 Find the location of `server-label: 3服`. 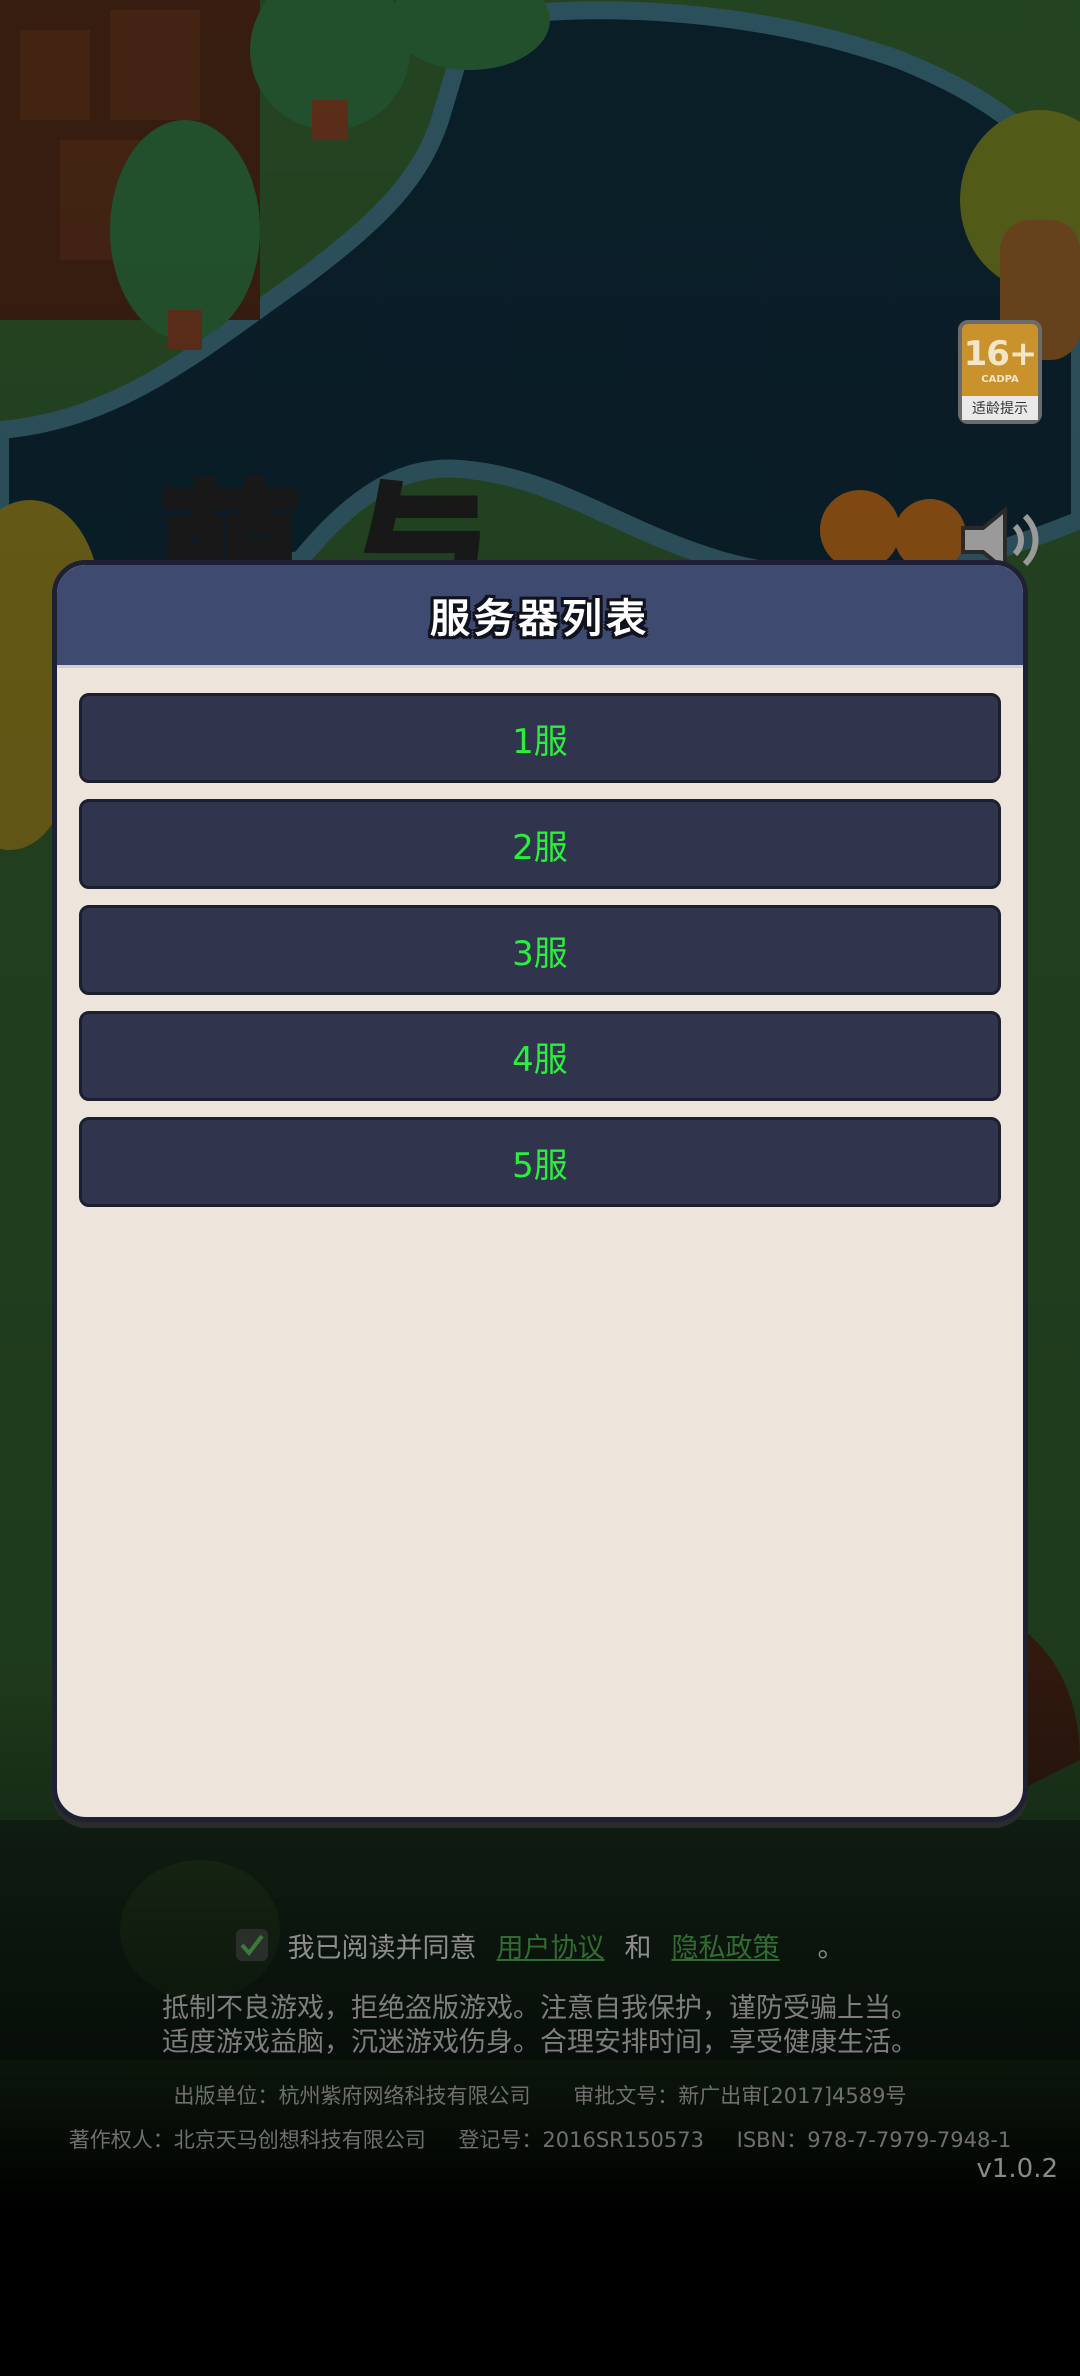

server-label: 3服 is located at coordinates (540, 953).